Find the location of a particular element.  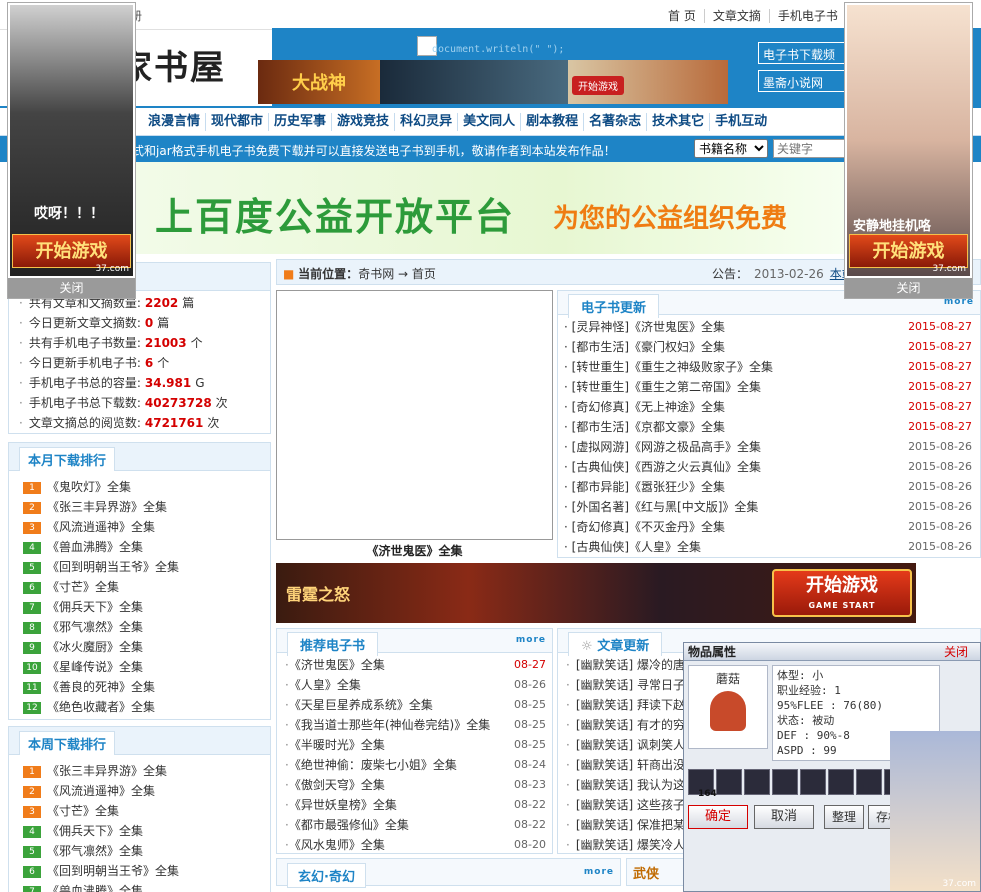

recommend-title: 《人皇》全集 is located at coordinates (328, 685).